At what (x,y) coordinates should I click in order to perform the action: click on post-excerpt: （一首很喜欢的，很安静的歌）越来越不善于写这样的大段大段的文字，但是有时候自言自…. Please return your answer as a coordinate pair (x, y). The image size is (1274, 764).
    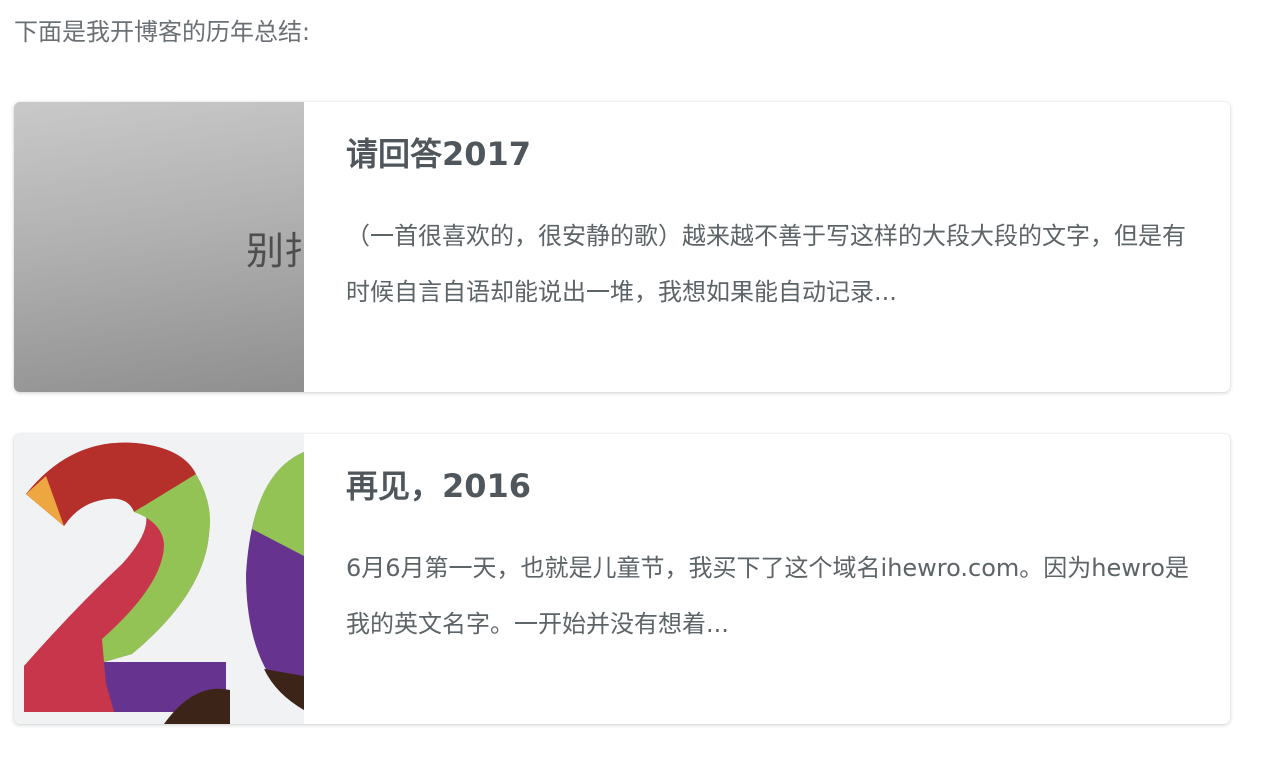
    Looking at the image, I should click on (766, 264).